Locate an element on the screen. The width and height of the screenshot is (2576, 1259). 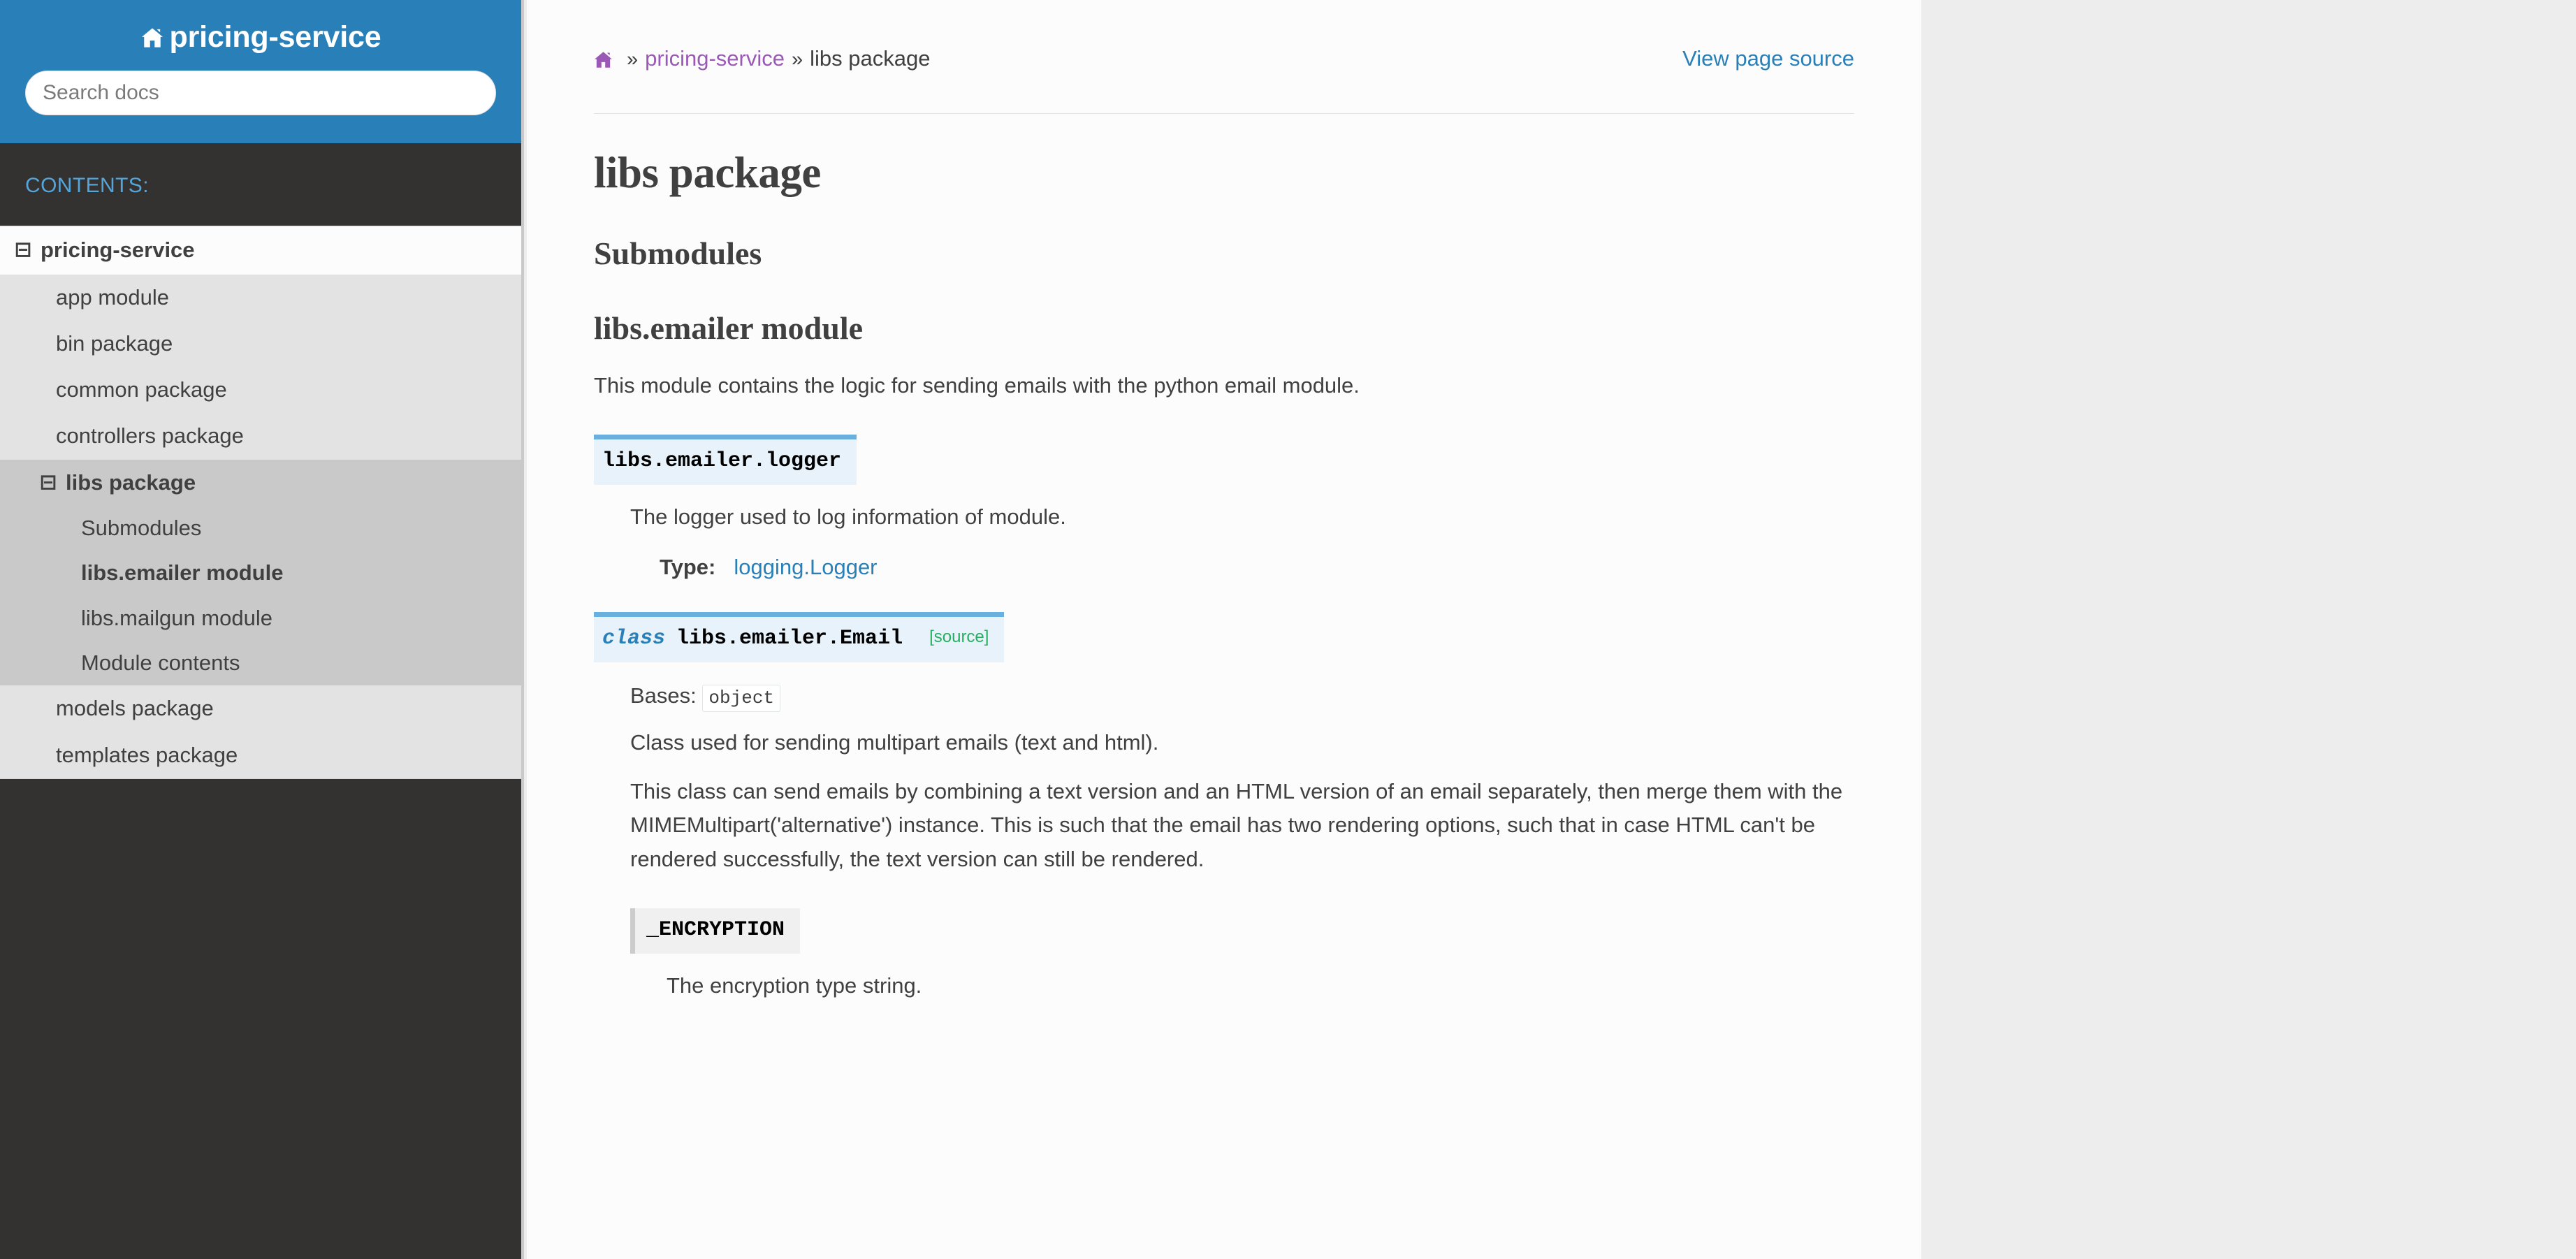
contents-caption: CONTENTS: is located at coordinates (260, 184).